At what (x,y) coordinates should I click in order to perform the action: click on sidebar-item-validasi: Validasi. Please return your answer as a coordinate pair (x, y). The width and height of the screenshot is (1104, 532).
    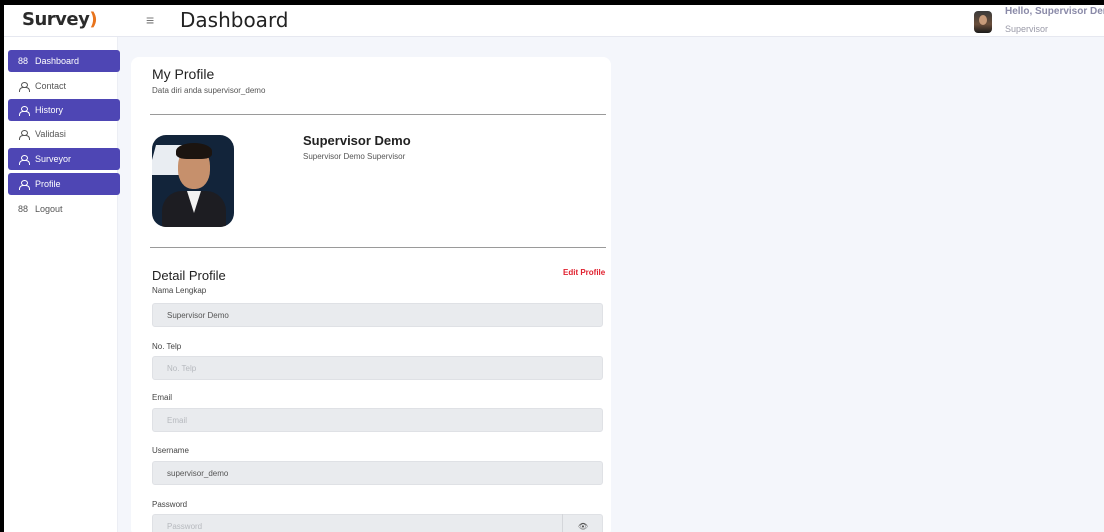
    Looking at the image, I should click on (64, 134).